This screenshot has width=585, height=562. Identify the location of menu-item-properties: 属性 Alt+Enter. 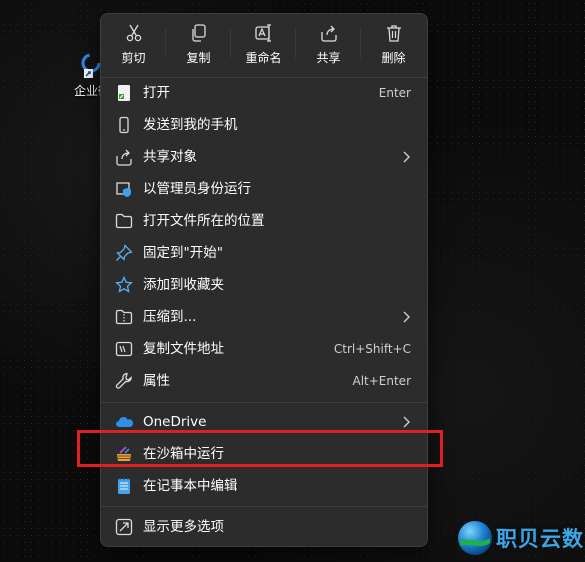
(264, 381).